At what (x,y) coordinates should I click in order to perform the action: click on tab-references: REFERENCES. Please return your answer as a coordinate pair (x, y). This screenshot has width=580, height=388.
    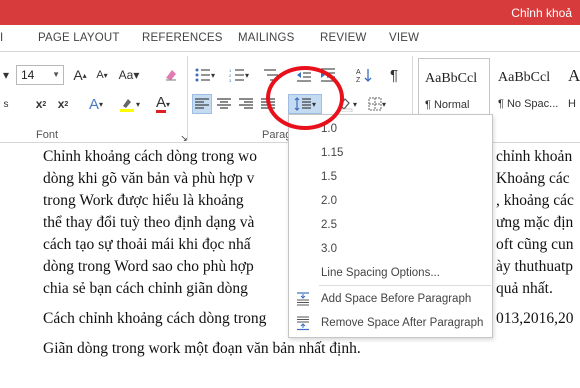
    Looking at the image, I should click on (182, 38).